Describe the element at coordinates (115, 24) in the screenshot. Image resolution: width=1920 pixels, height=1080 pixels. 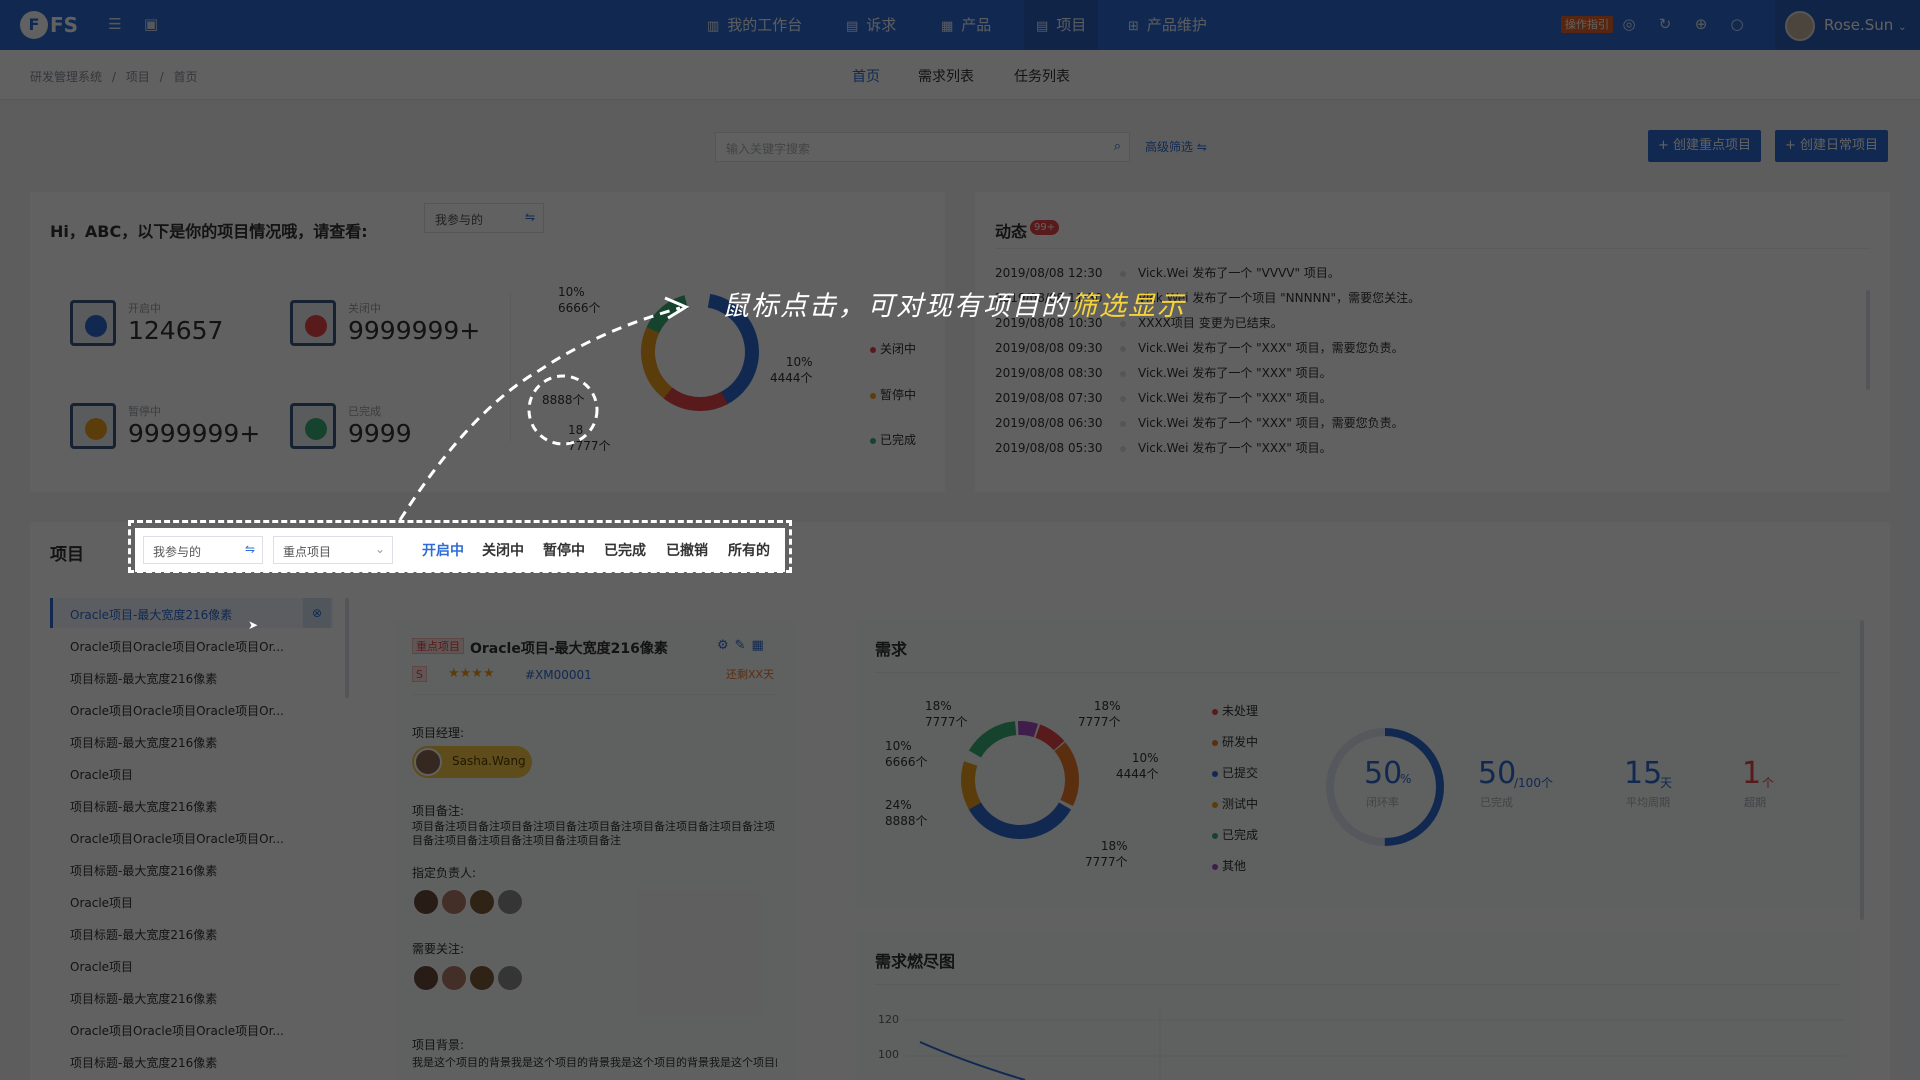
I see `menu-icon: ☰` at that location.